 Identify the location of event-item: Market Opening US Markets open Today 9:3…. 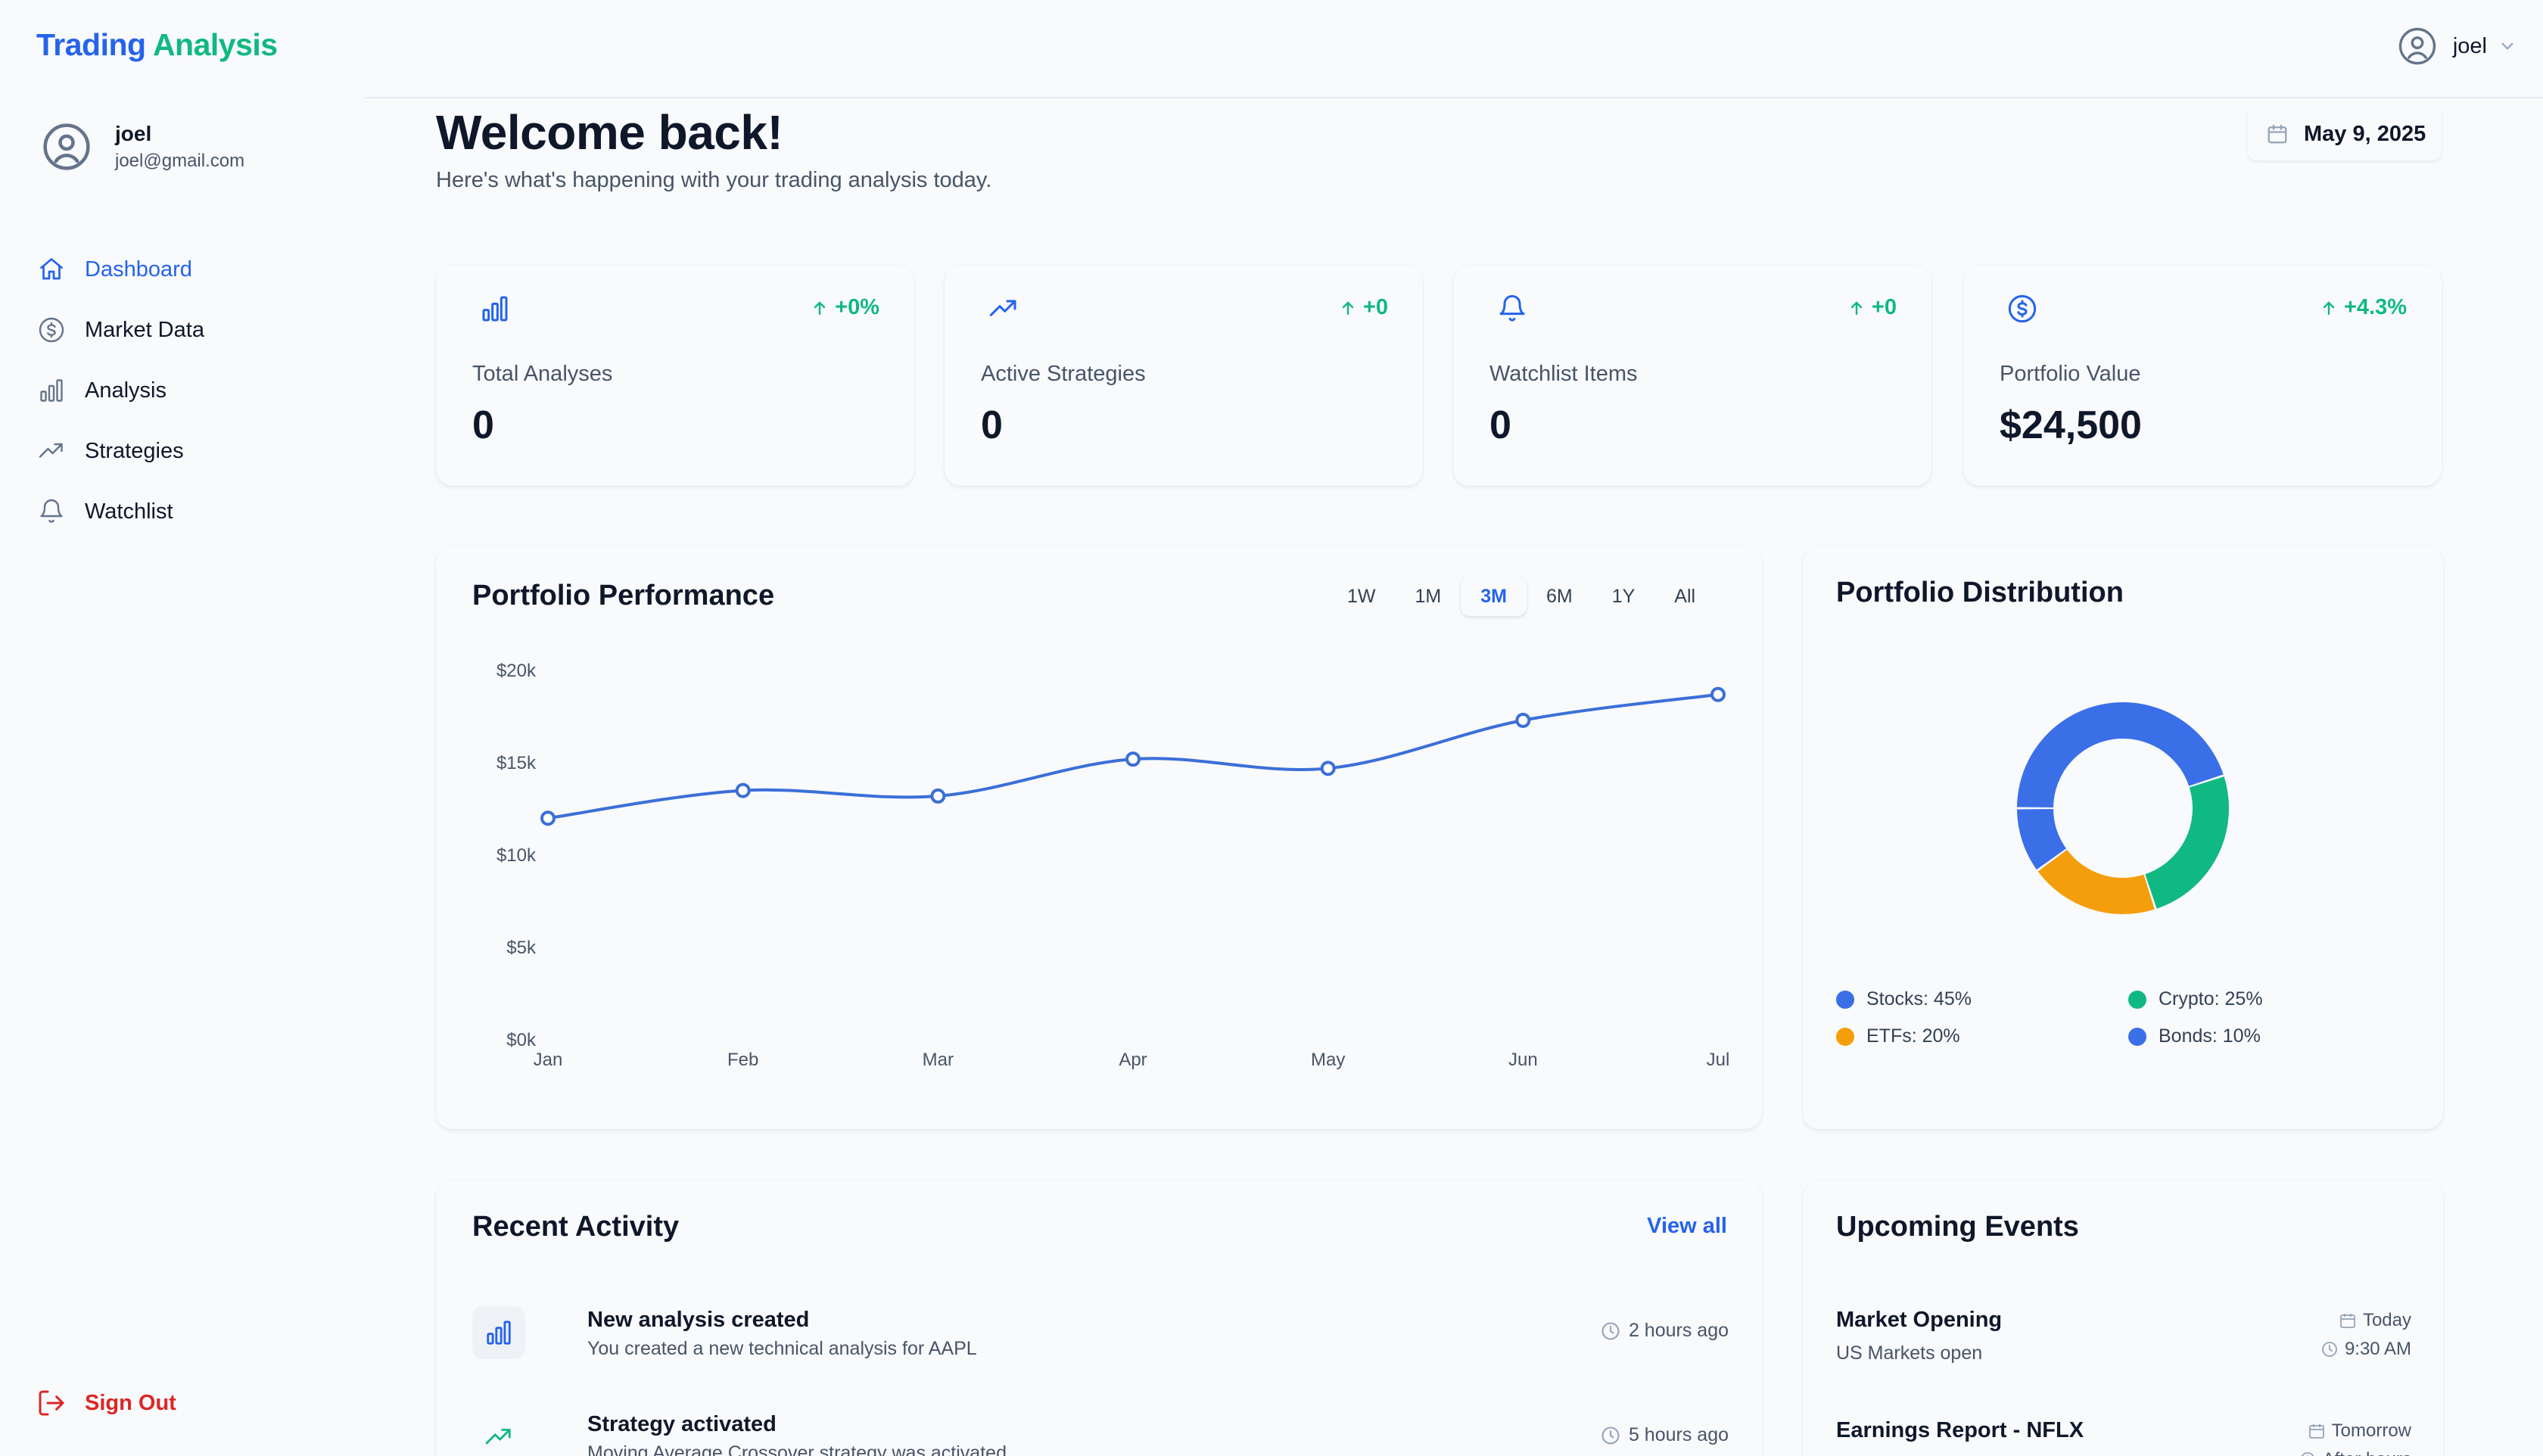
(2123, 1344).